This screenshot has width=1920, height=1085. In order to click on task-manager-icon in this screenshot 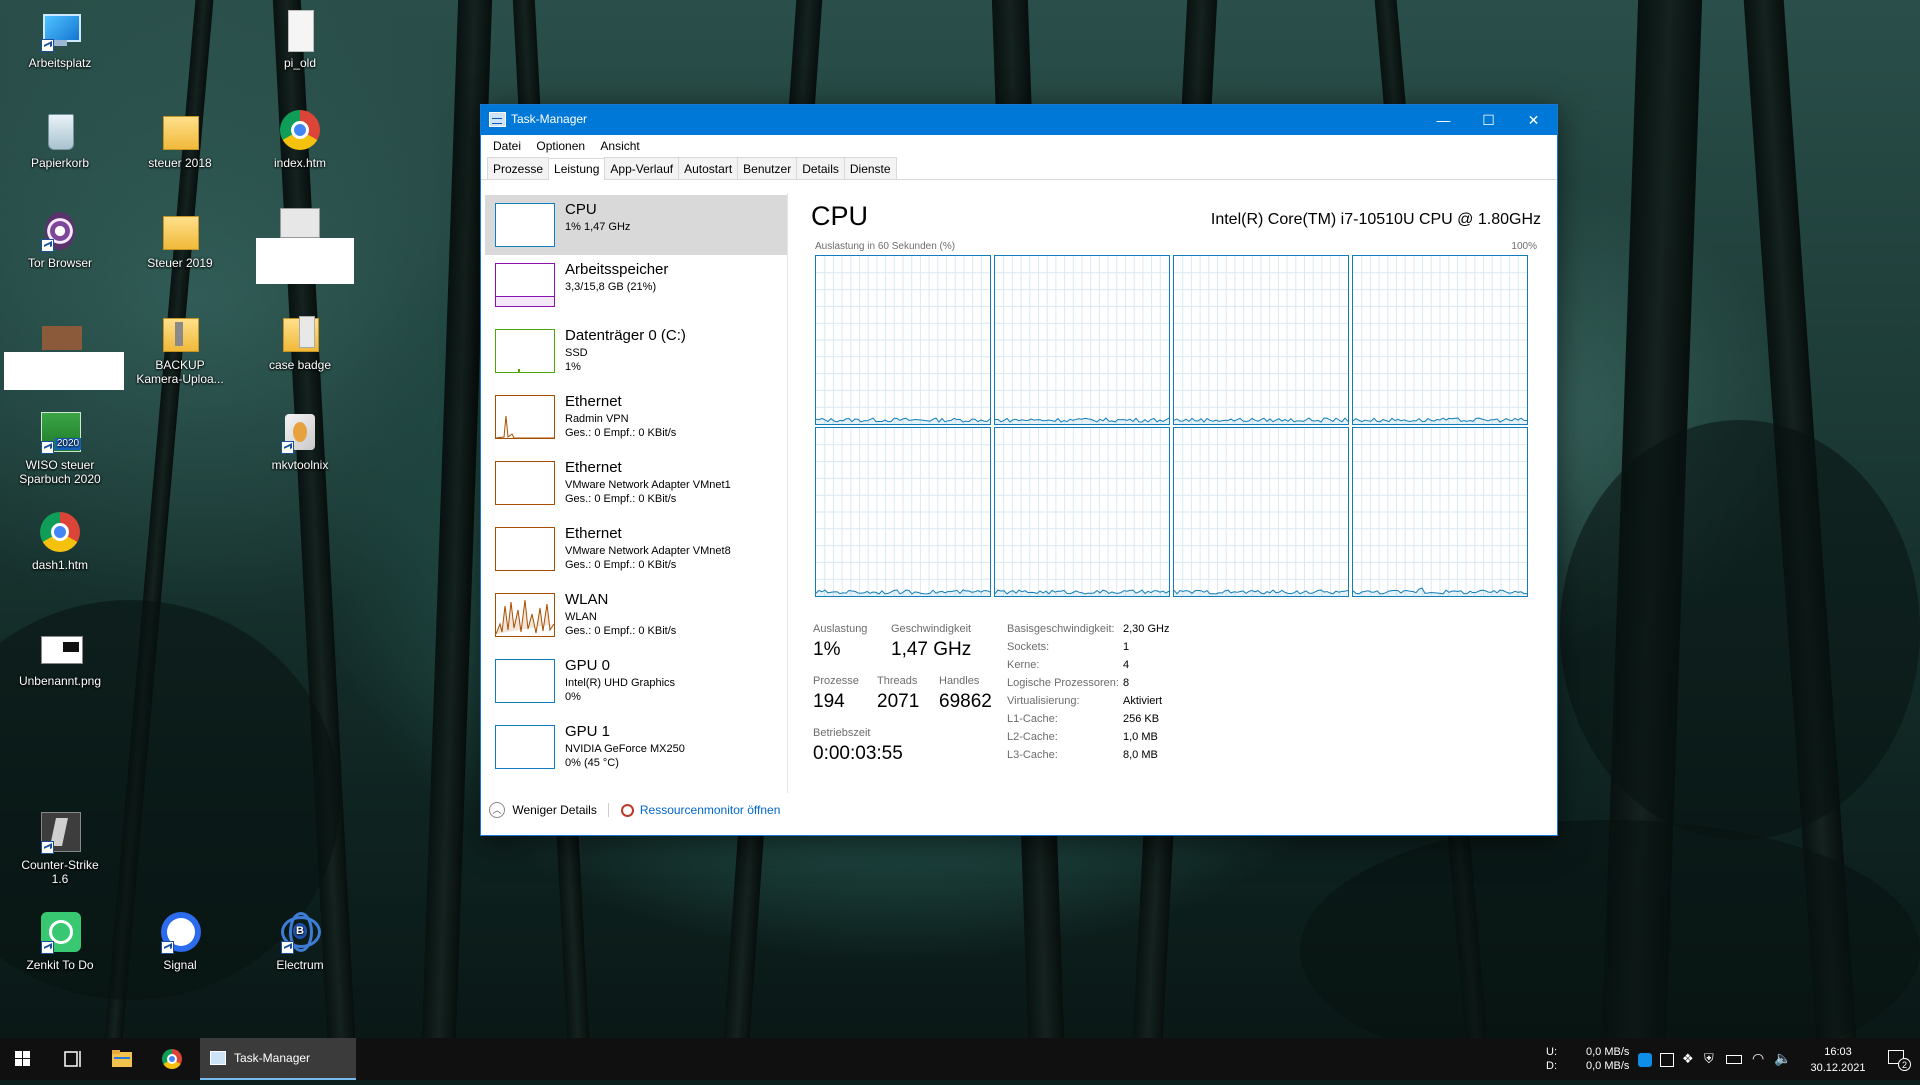, I will do `click(497, 119)`.